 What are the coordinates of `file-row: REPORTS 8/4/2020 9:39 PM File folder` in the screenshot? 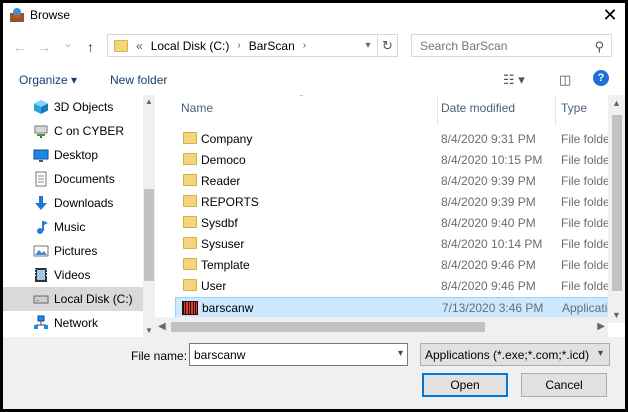 It's located at (395, 202).